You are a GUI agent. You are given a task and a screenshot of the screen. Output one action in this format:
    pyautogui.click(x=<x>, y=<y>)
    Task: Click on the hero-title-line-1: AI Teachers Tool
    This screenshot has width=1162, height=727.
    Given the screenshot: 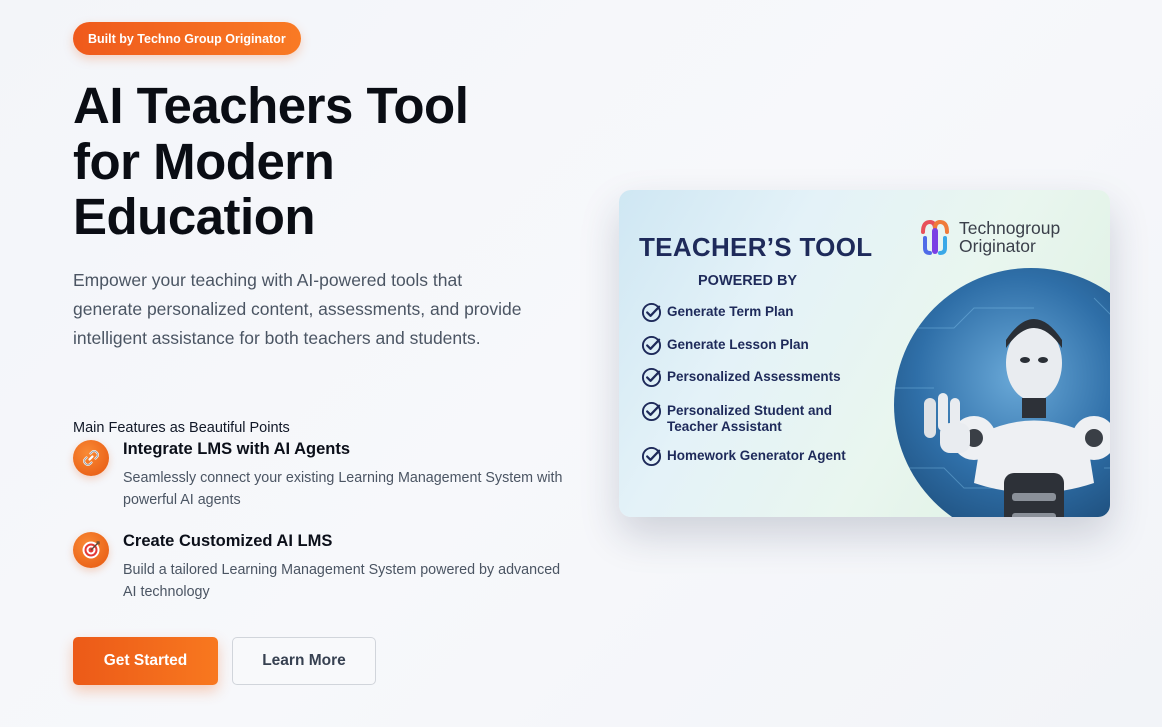 What is the action you would take?
    pyautogui.click(x=271, y=105)
    